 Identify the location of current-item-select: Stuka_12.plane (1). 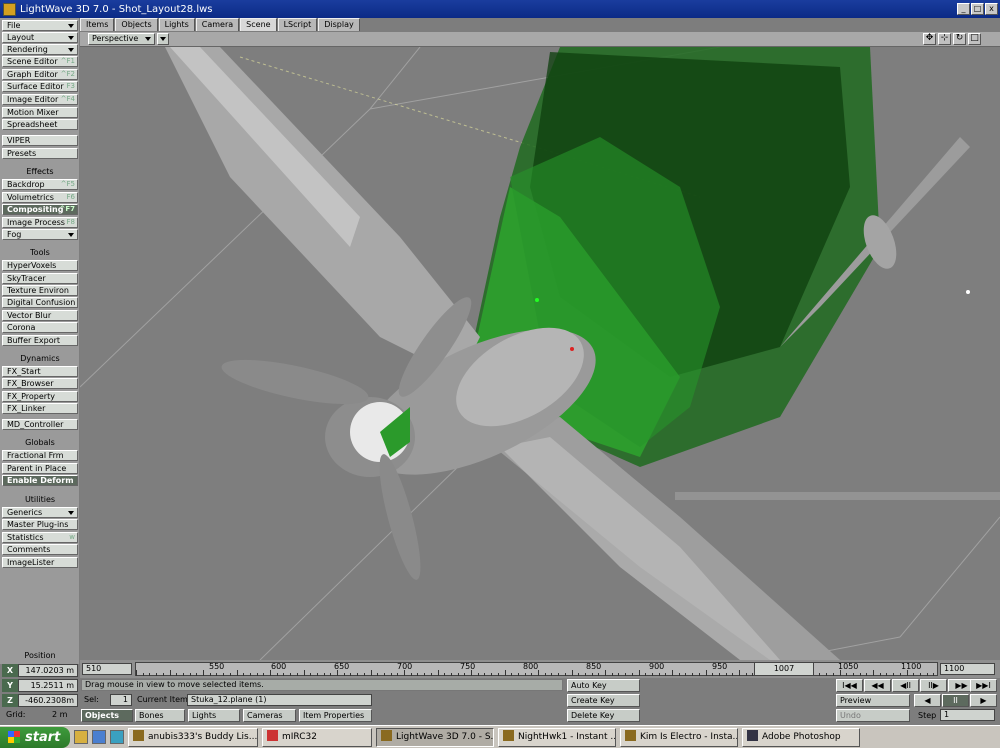
(279, 700).